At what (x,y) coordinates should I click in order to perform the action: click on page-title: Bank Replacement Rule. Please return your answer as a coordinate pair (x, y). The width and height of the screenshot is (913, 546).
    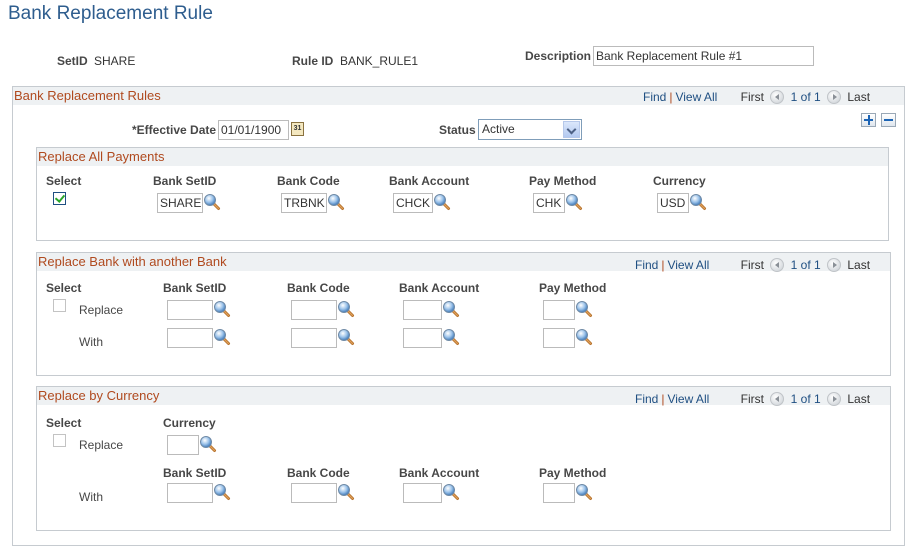
    Looking at the image, I should click on (110, 13).